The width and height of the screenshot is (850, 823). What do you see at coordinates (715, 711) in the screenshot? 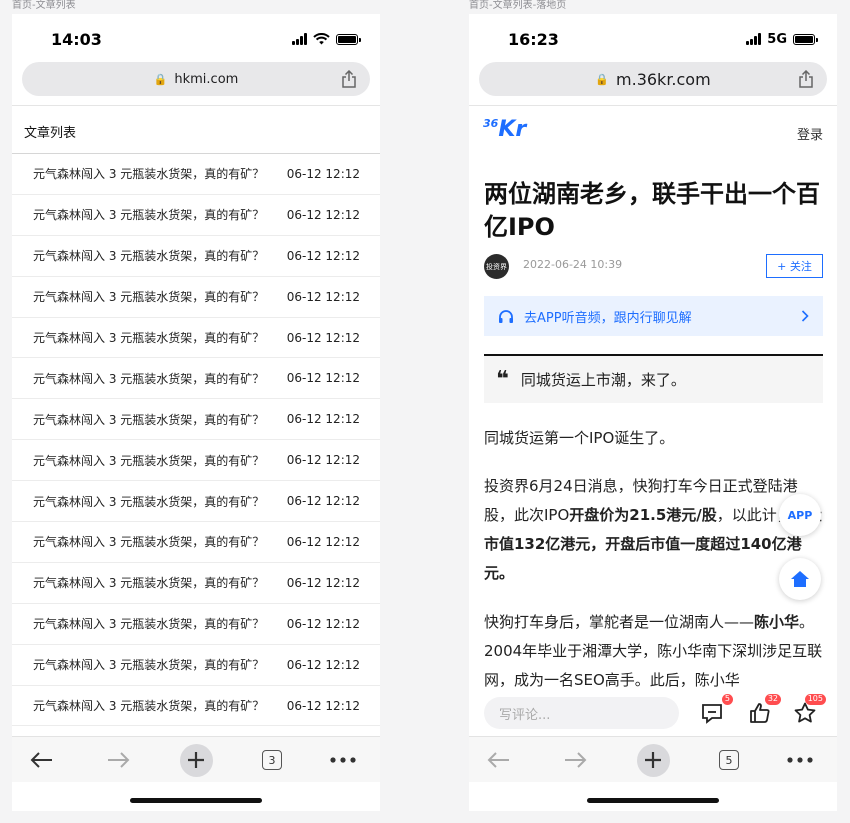
I see `comments-button: 5` at bounding box center [715, 711].